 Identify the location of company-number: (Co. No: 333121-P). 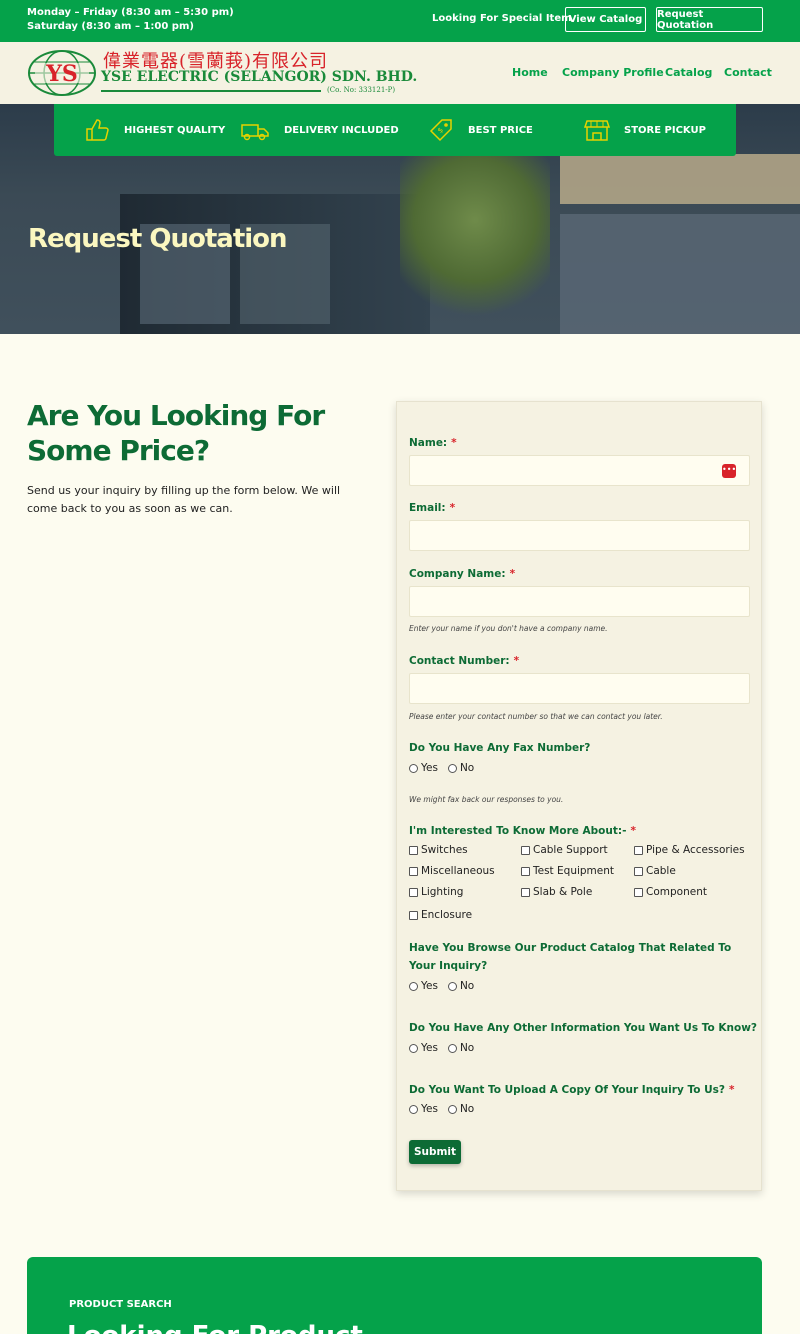
(361, 90).